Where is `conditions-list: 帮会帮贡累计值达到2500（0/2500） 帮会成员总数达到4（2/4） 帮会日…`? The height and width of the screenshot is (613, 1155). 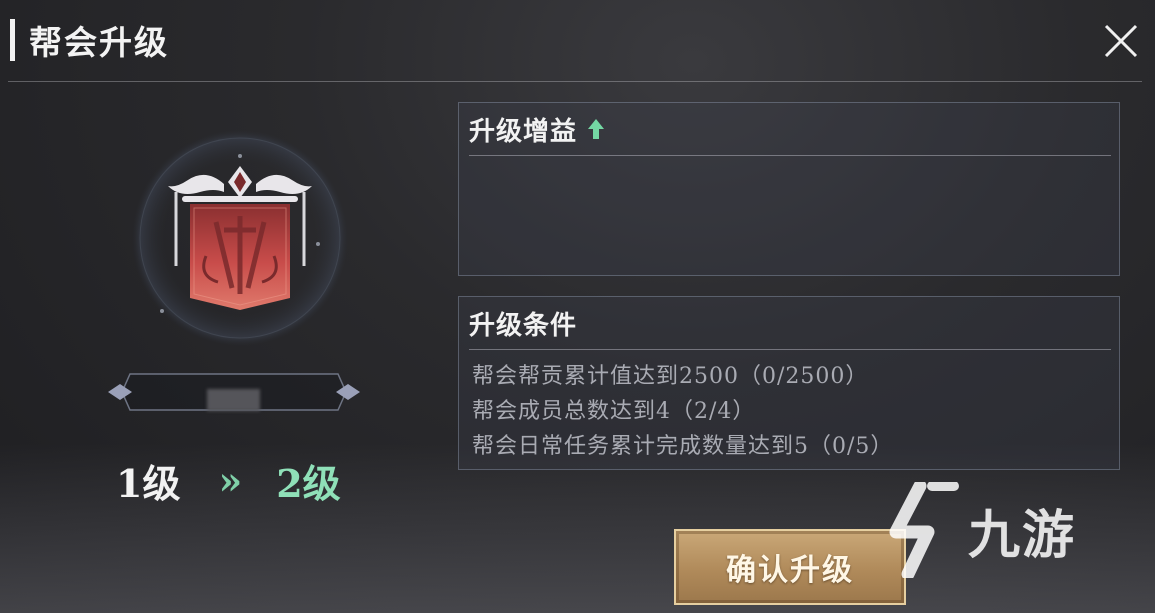 conditions-list: 帮会帮贡累计值达到2500（0/2500） 帮会成员总数达到4（2/4） 帮会日… is located at coordinates (682, 411).